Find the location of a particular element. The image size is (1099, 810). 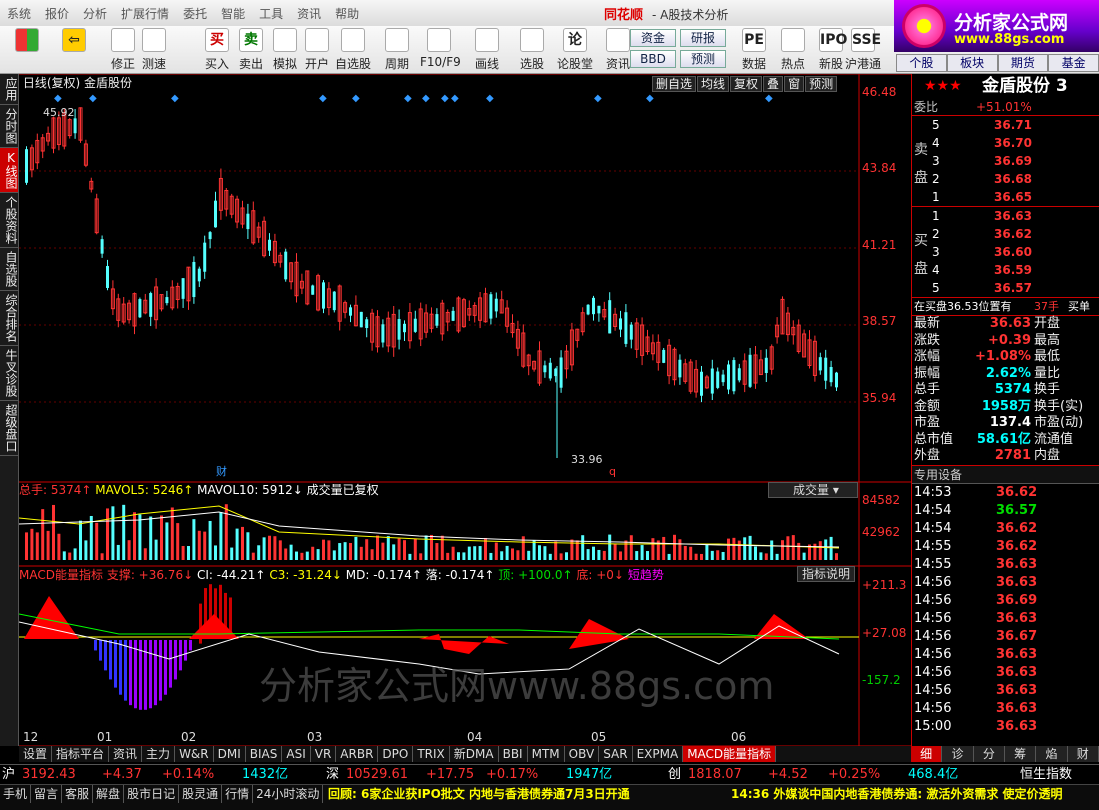

status-tab: 手机 is located at coordinates (16, 794).